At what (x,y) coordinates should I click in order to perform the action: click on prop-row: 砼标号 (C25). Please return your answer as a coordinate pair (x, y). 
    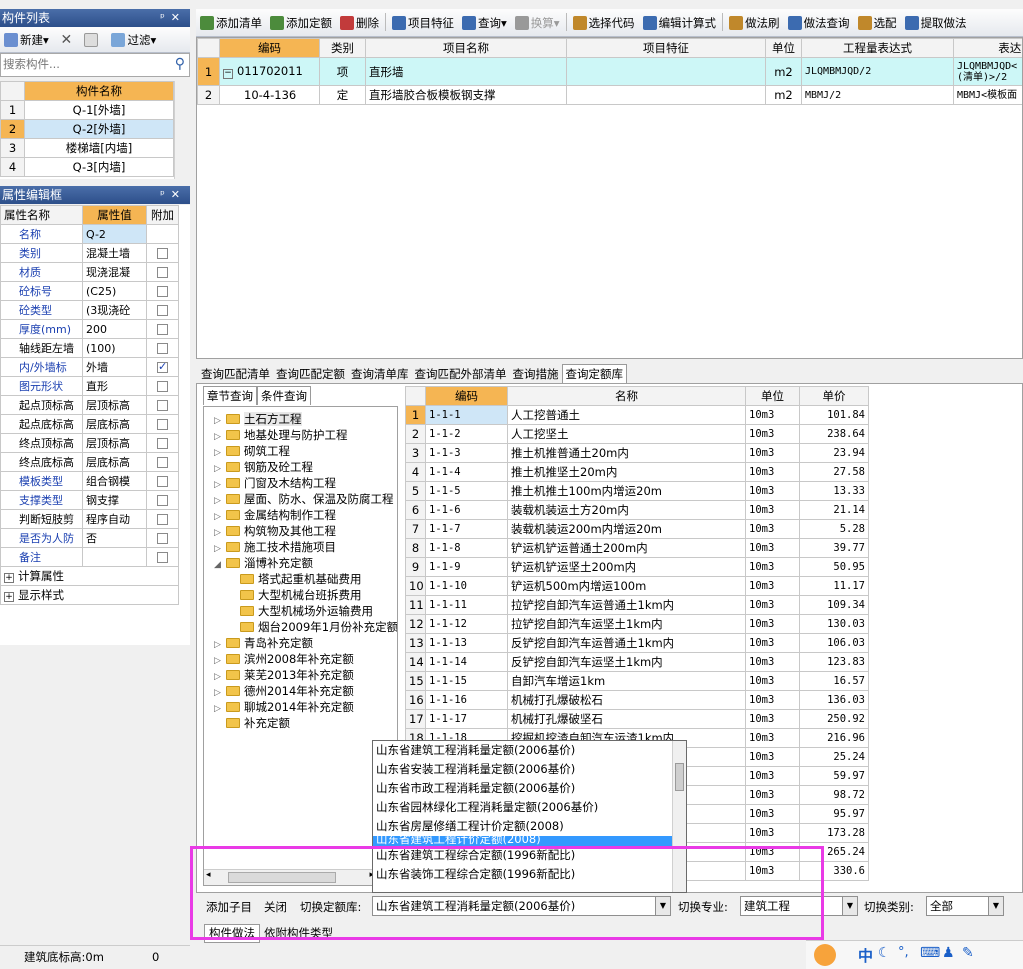
    Looking at the image, I should click on (89, 291).